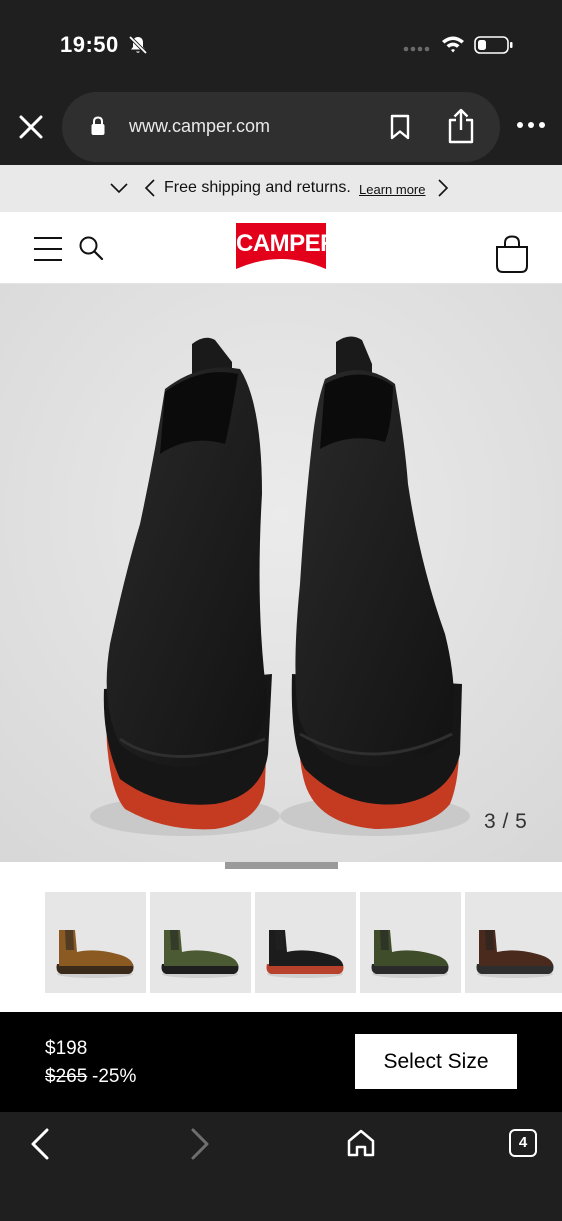  Describe the element at coordinates (493, 45) in the screenshot. I see `battery-icon` at that location.